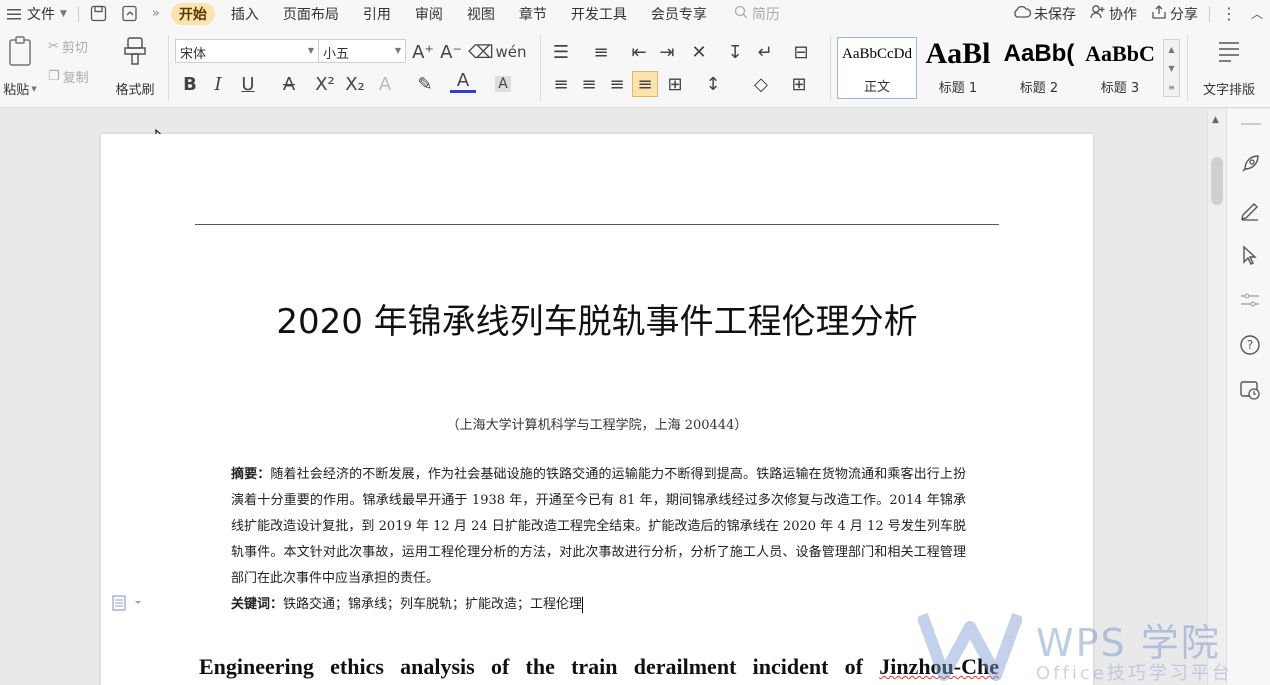  I want to click on search-box: 简历, so click(757, 13).